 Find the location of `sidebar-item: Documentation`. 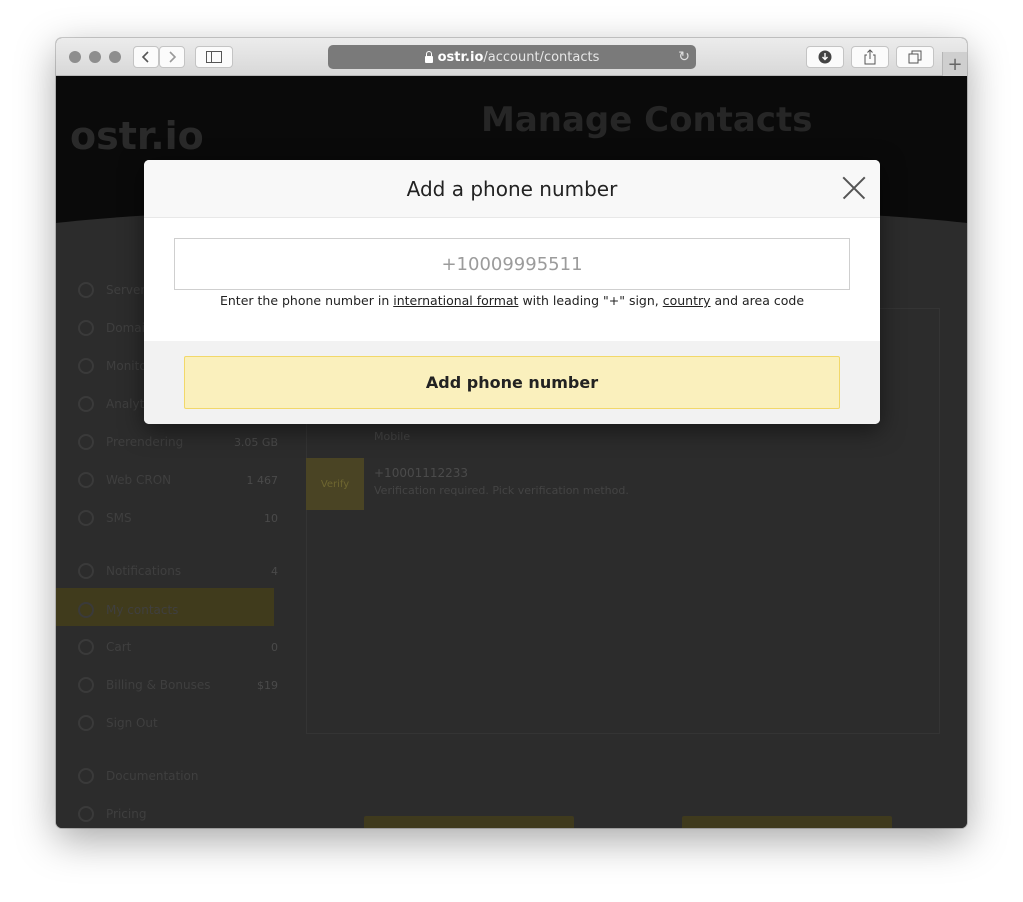

sidebar-item: Documentation is located at coordinates (178, 776).